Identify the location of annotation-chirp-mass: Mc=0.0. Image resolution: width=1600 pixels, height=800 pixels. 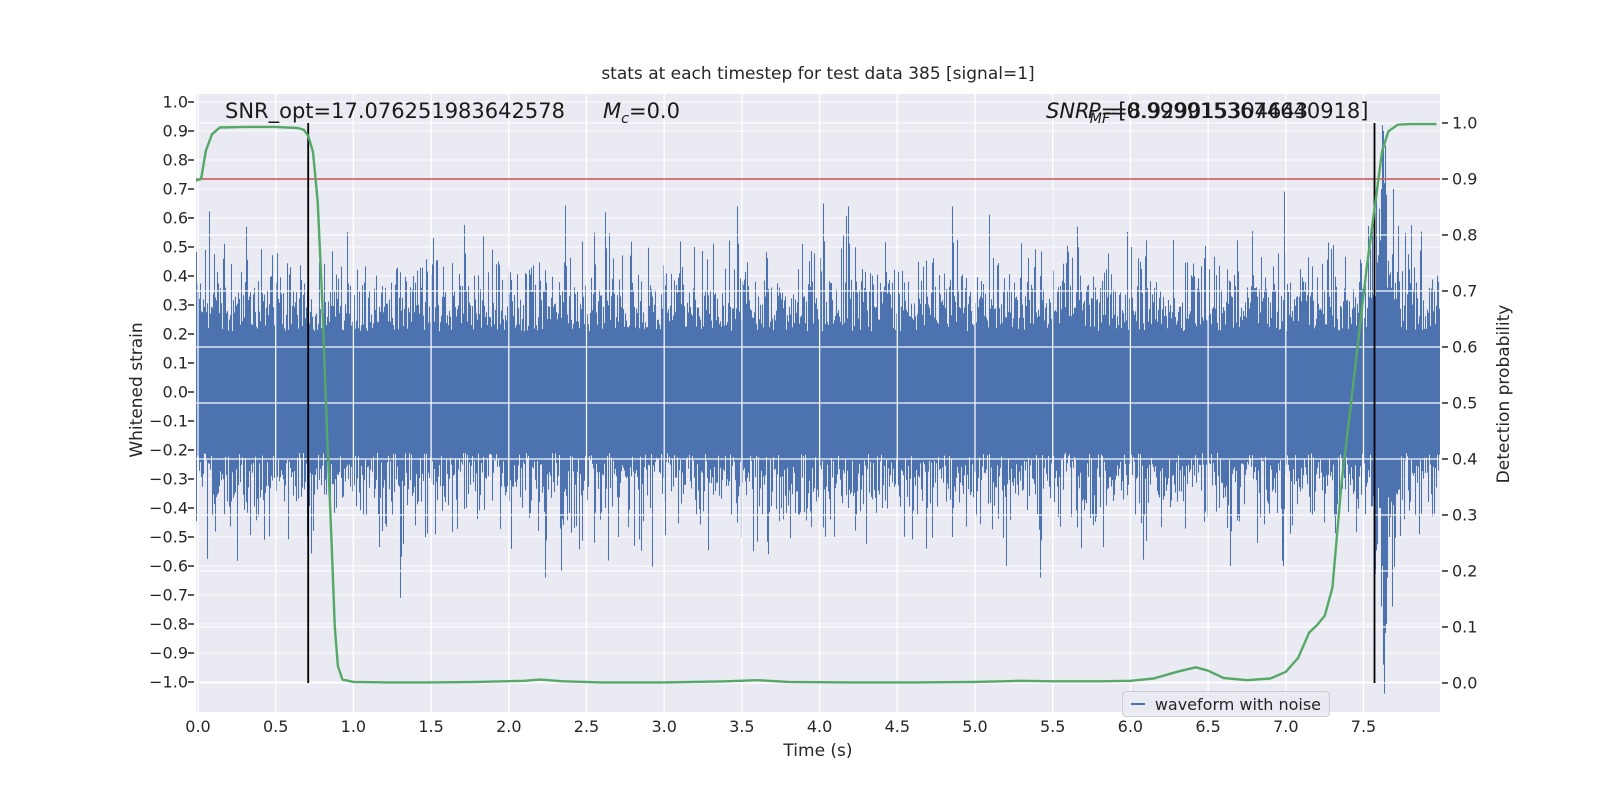
(641, 115).